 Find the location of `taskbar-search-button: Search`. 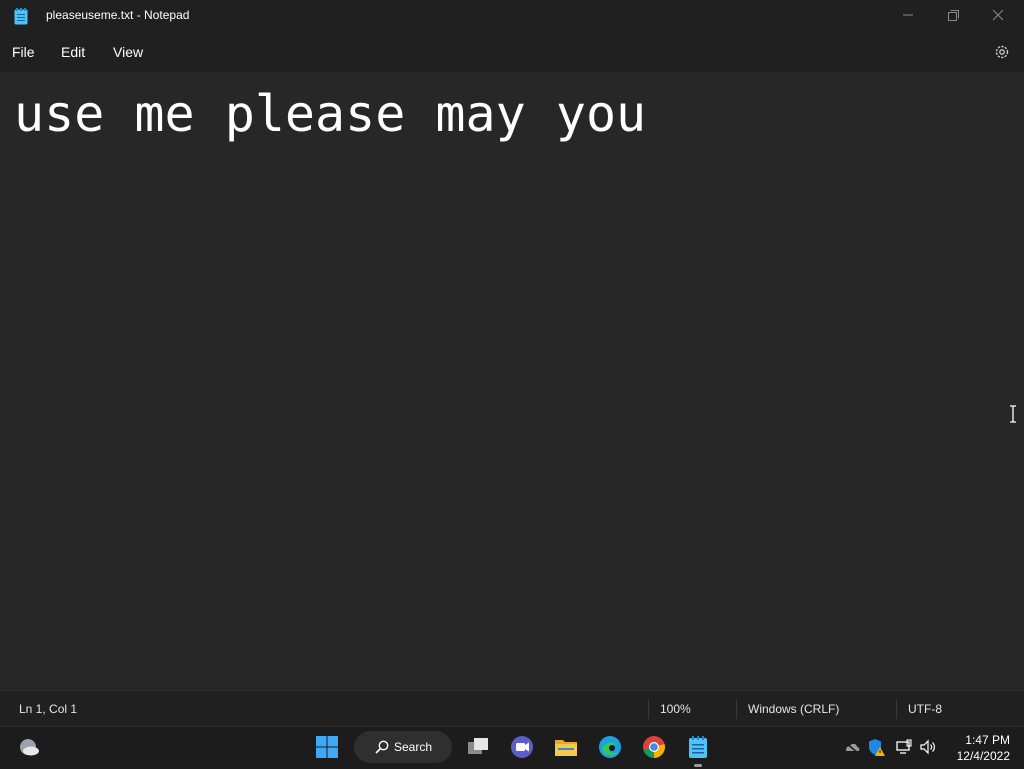

taskbar-search-button: Search is located at coordinates (403, 747).